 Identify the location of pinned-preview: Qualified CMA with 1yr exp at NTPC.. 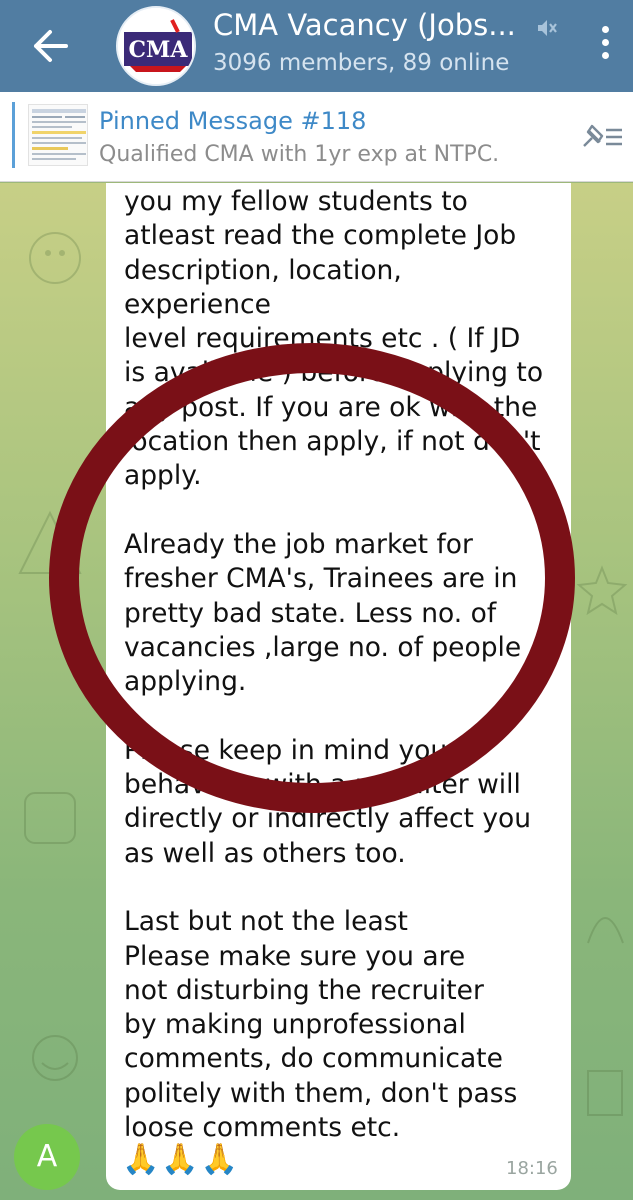
(299, 154).